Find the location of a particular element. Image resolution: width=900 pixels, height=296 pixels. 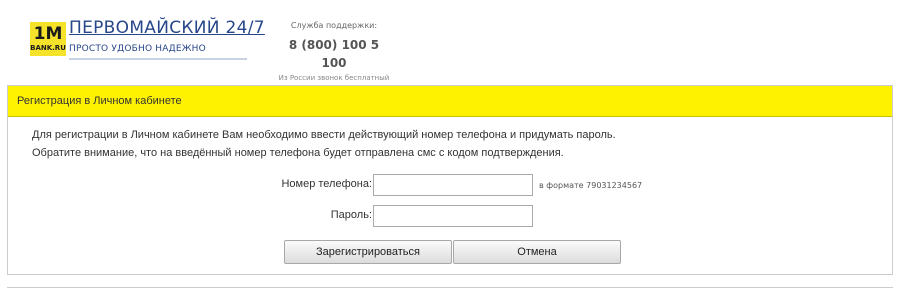

support-phone: 8 (800) 100 5 100 is located at coordinates (334, 54).